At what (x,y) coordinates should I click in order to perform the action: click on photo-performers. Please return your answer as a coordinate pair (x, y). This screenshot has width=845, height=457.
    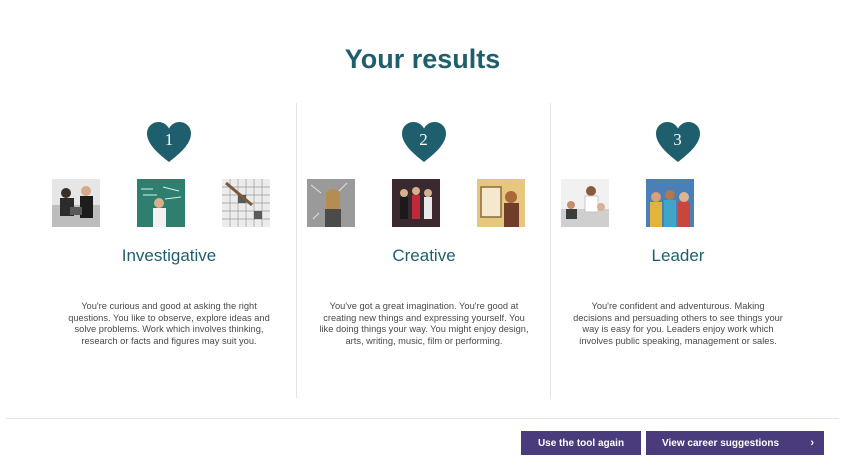
    Looking at the image, I should click on (416, 203).